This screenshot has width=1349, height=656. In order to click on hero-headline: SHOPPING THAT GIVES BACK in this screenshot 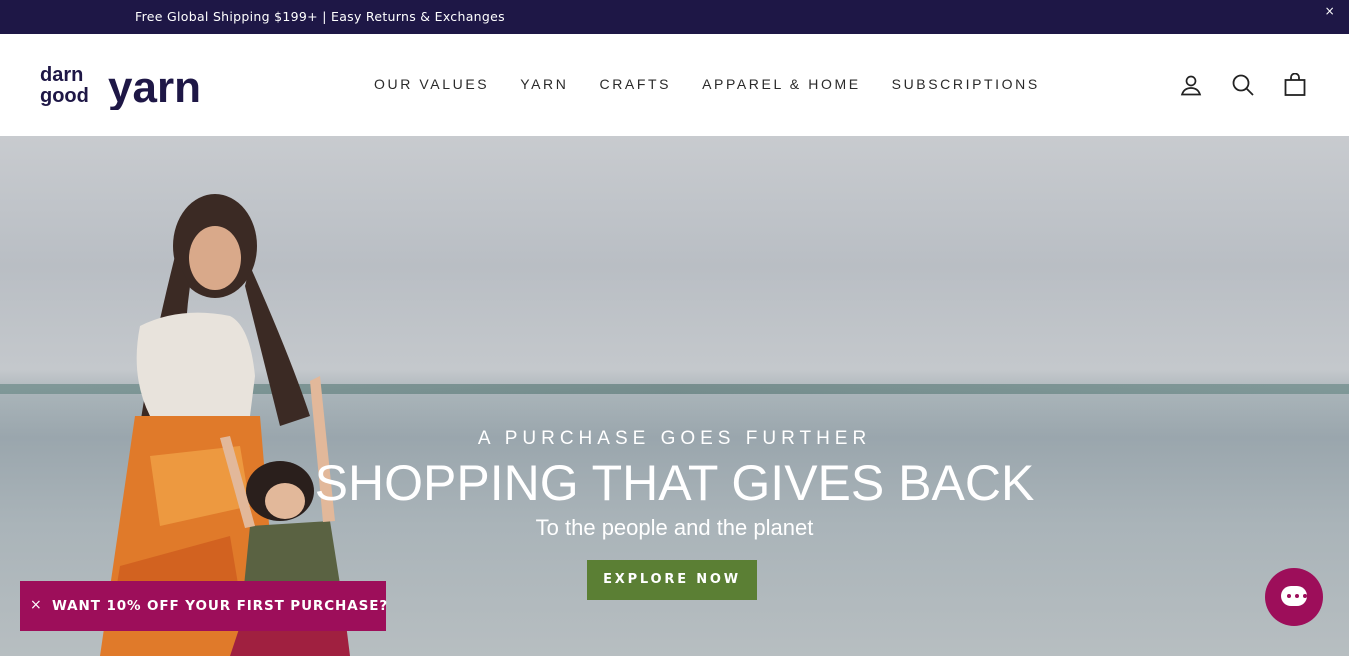, I will do `click(674, 483)`.